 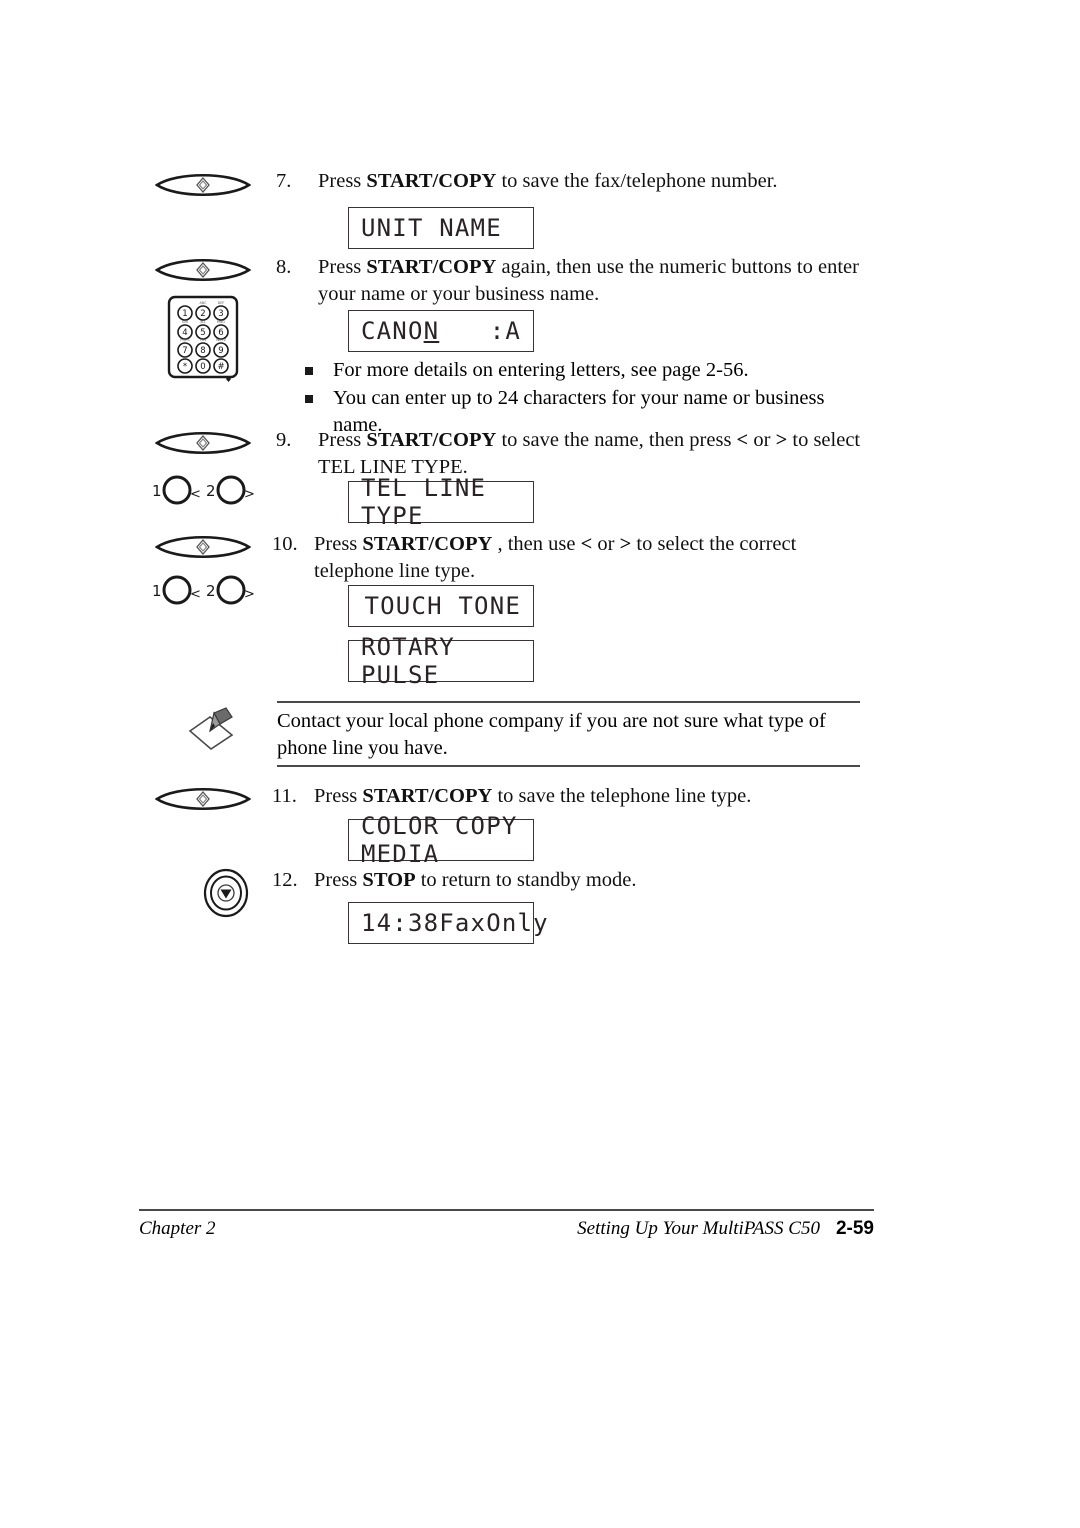 I want to click on step-11-number: 11., so click(x=284, y=796).